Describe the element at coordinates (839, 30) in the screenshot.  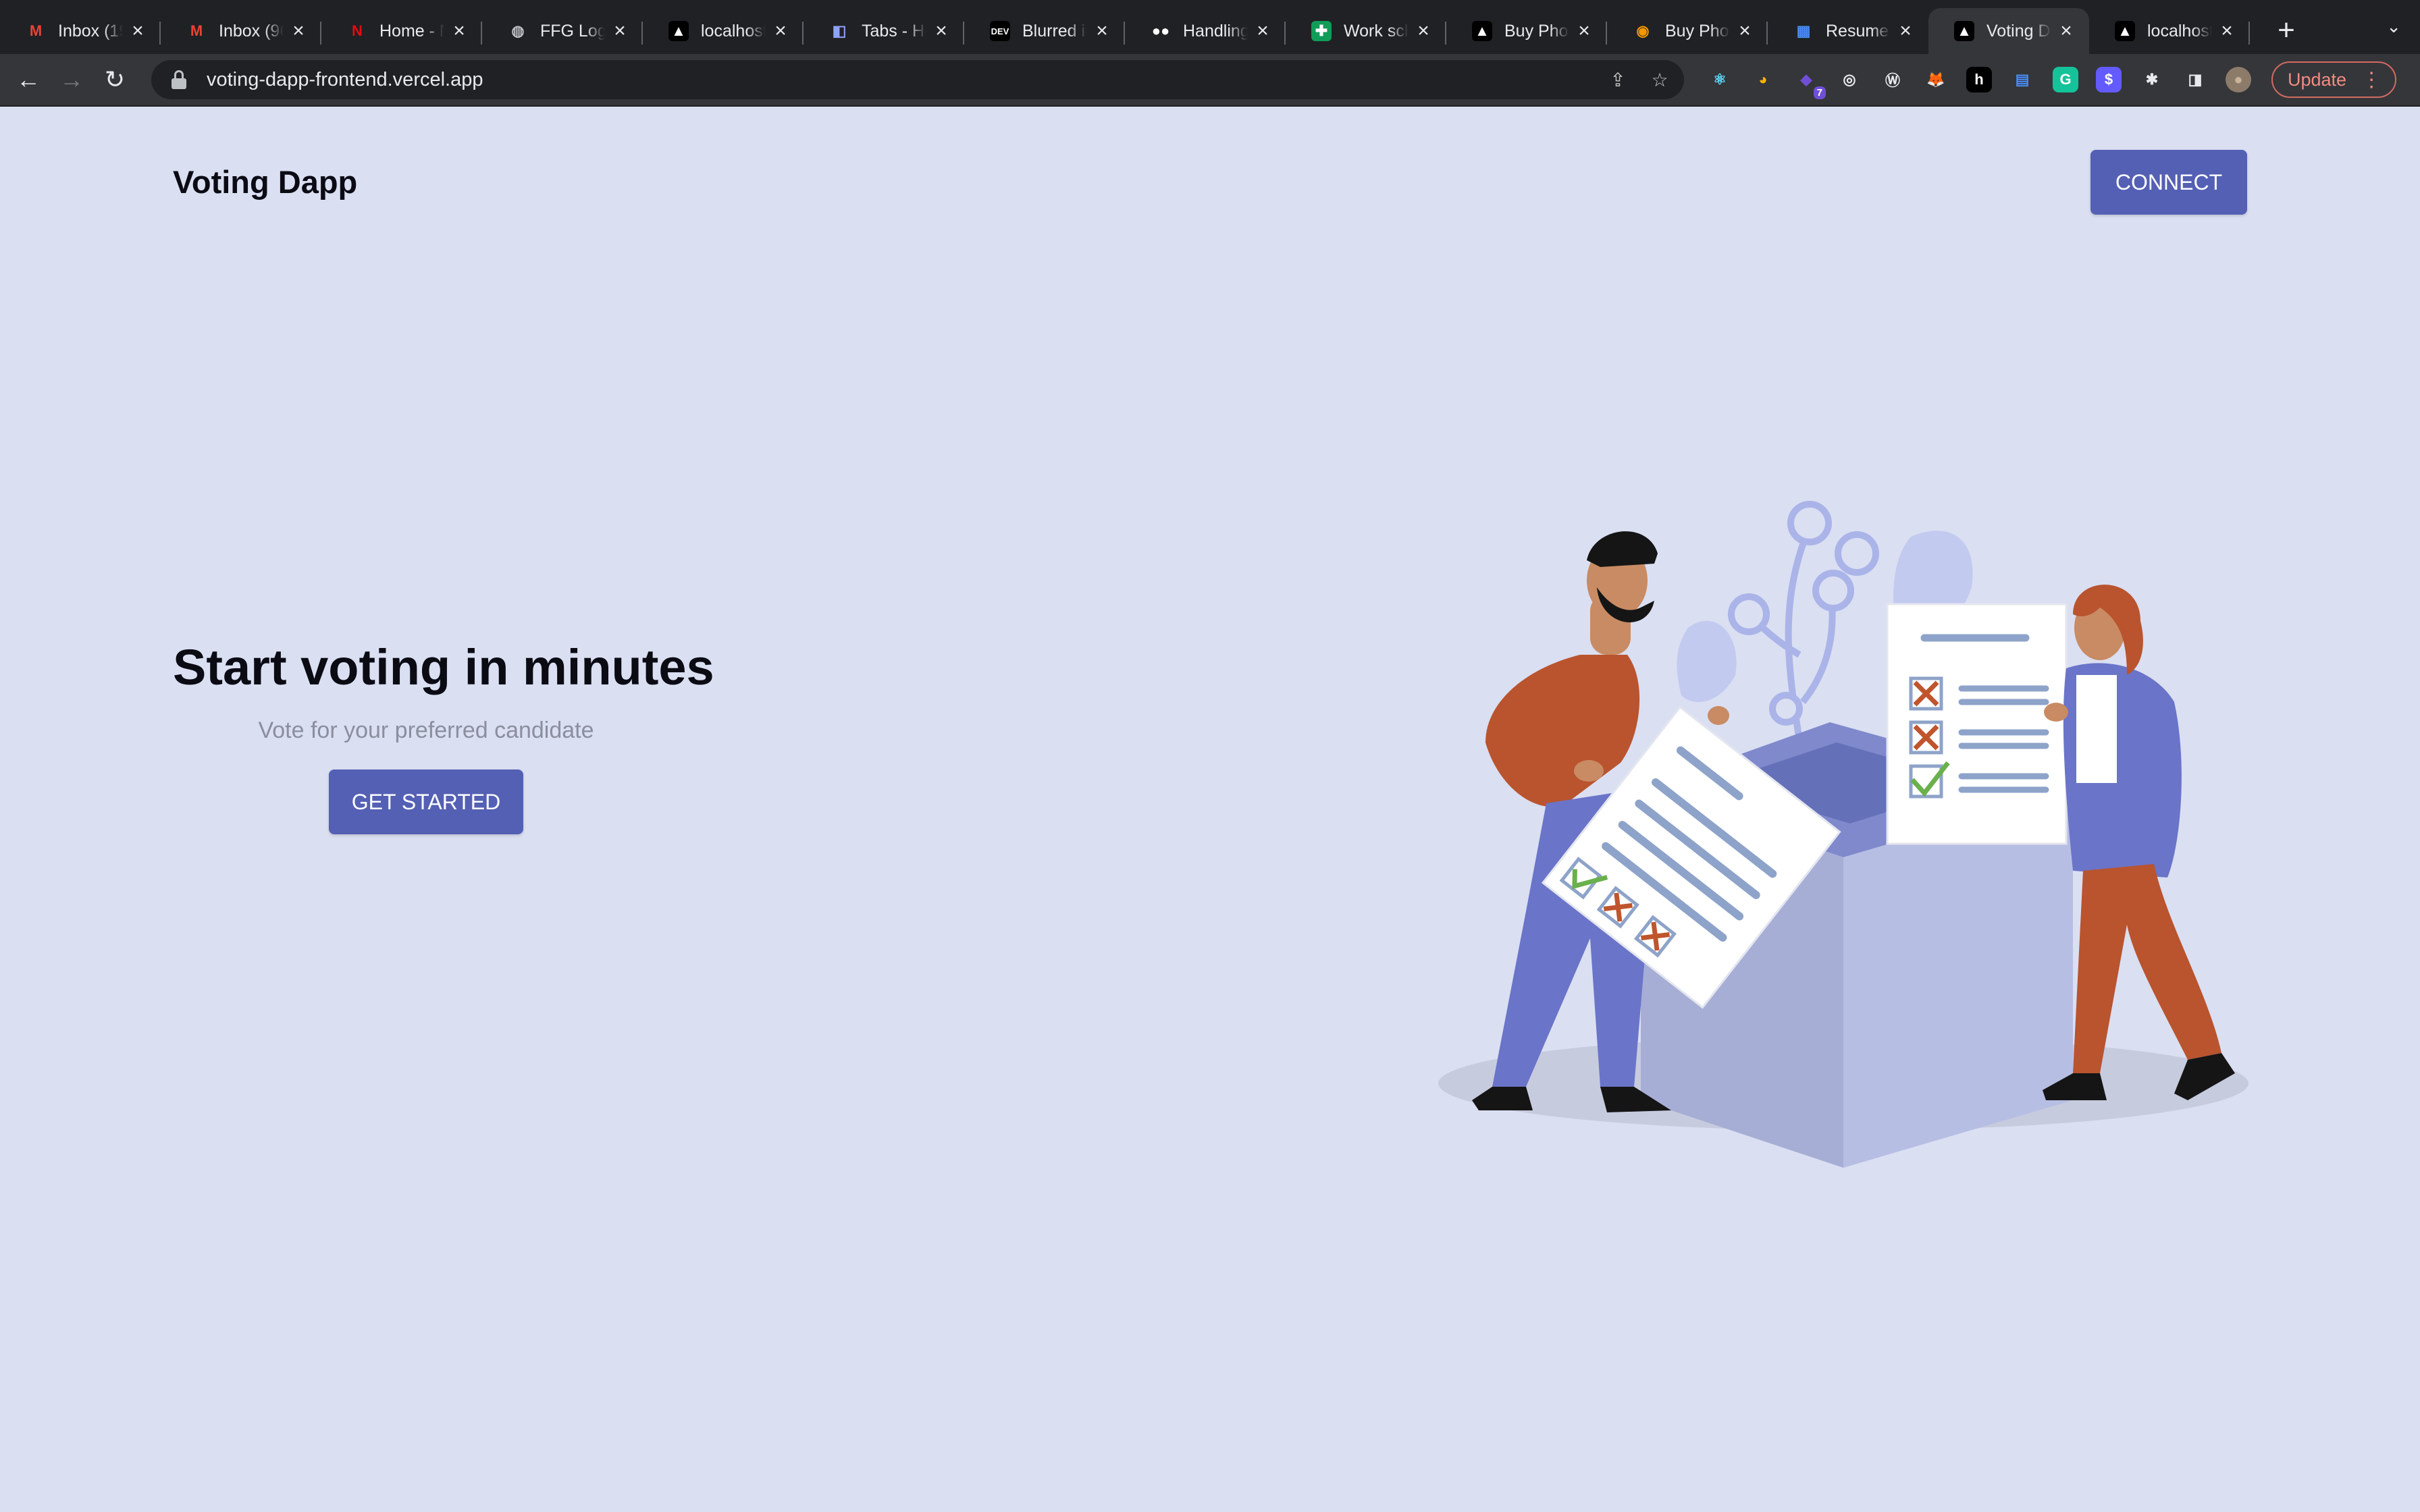
I see `headlessui-icon: ◧` at that location.